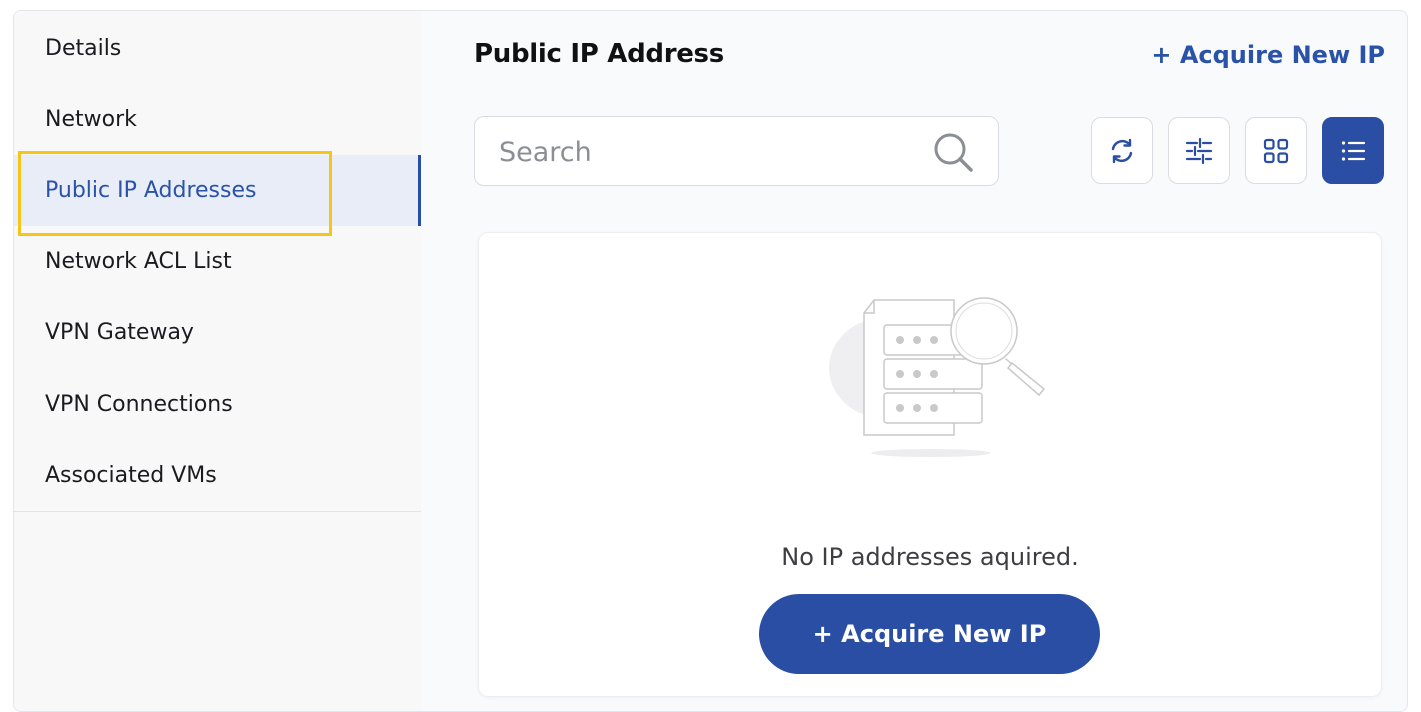 The height and width of the screenshot is (712, 1421). I want to click on sidebar-item-public-ip-addresses: Public IP Addresses, so click(217, 190).